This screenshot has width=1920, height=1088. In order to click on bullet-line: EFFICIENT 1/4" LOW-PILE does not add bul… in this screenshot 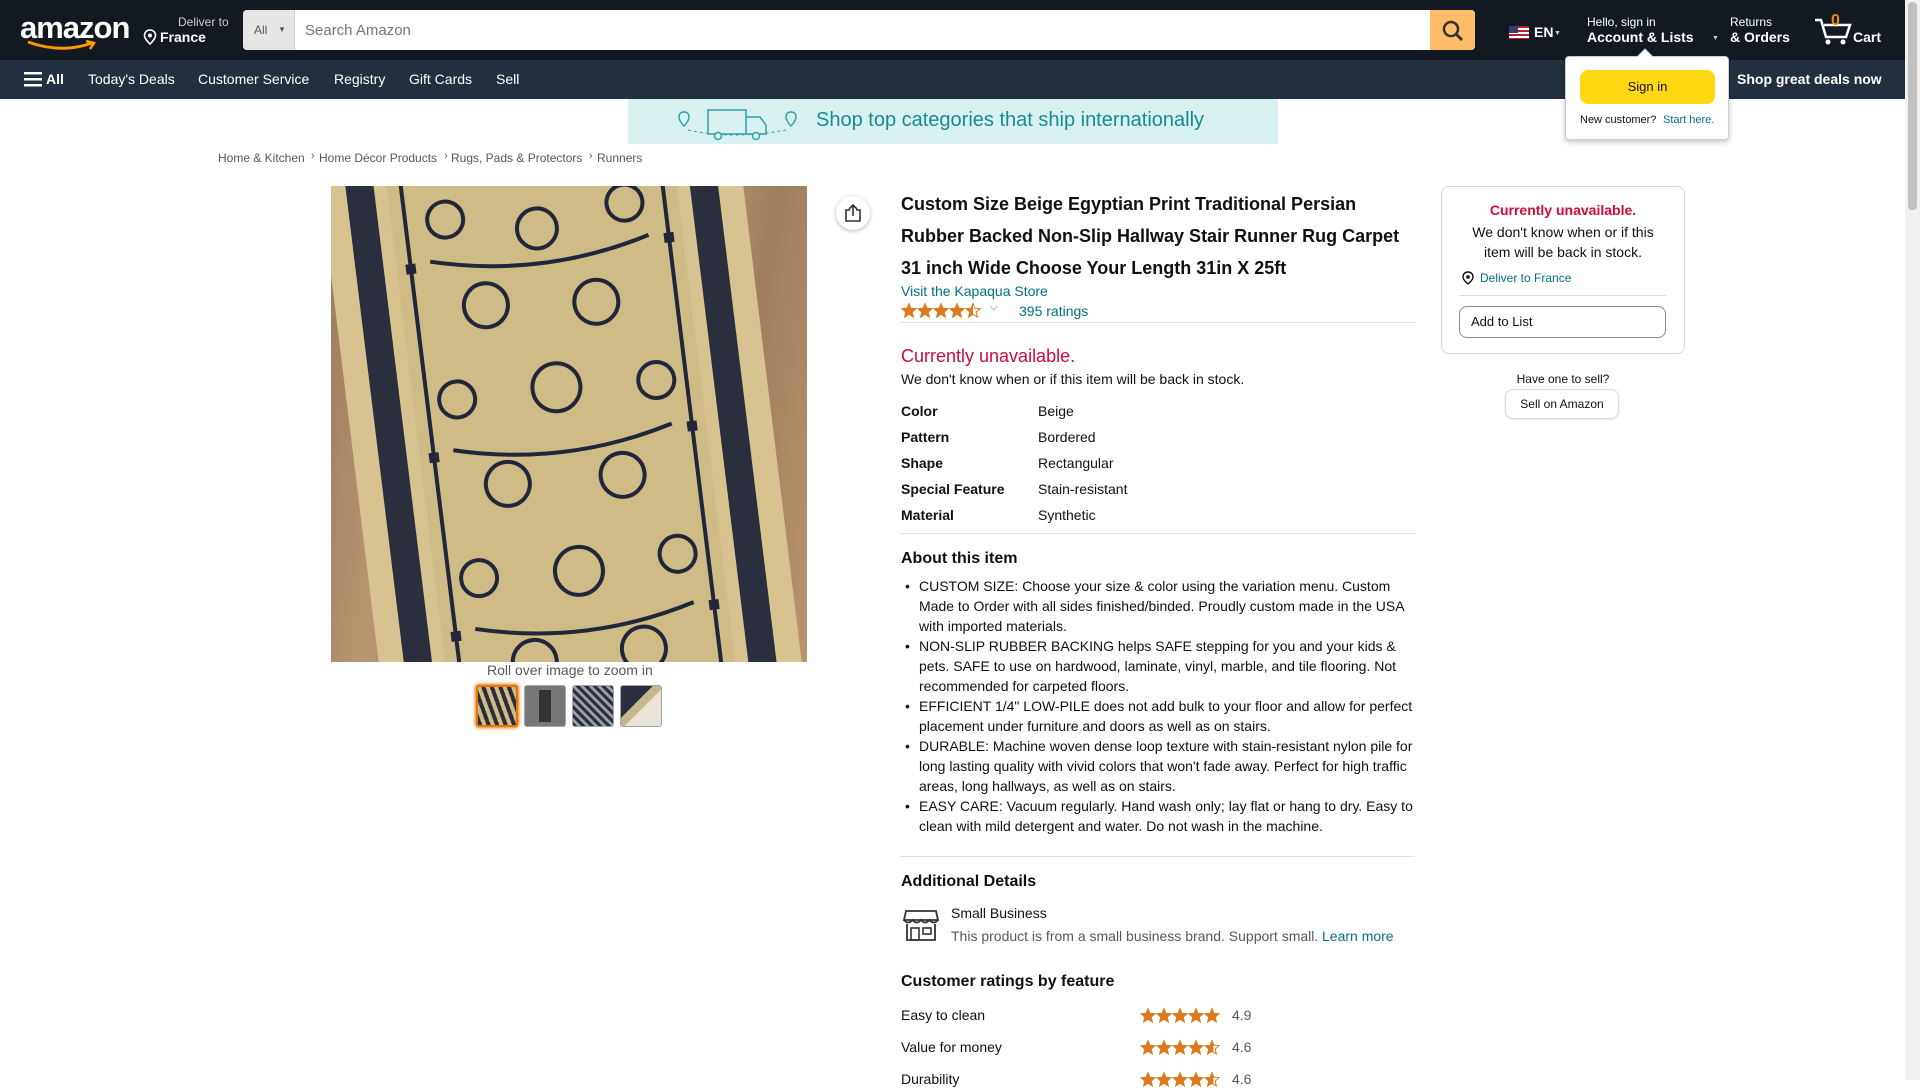, I will do `click(1166, 706)`.